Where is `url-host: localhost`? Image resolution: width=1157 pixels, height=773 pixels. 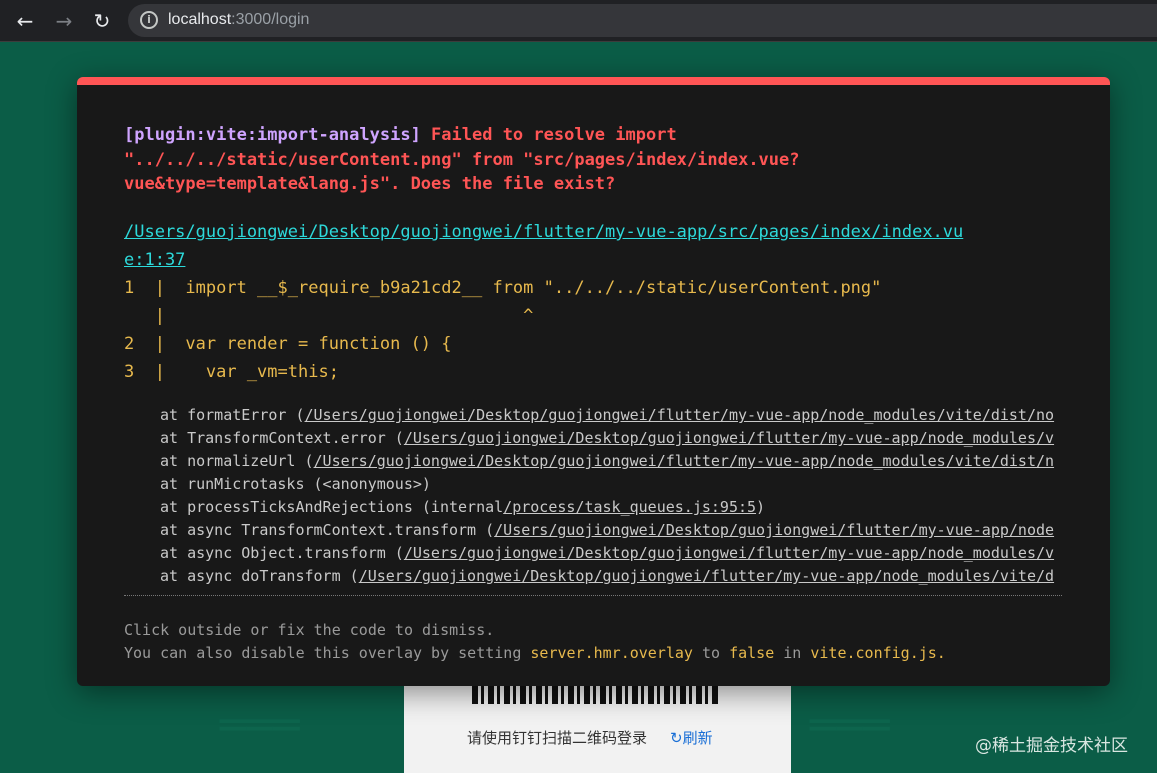 url-host: localhost is located at coordinates (200, 19).